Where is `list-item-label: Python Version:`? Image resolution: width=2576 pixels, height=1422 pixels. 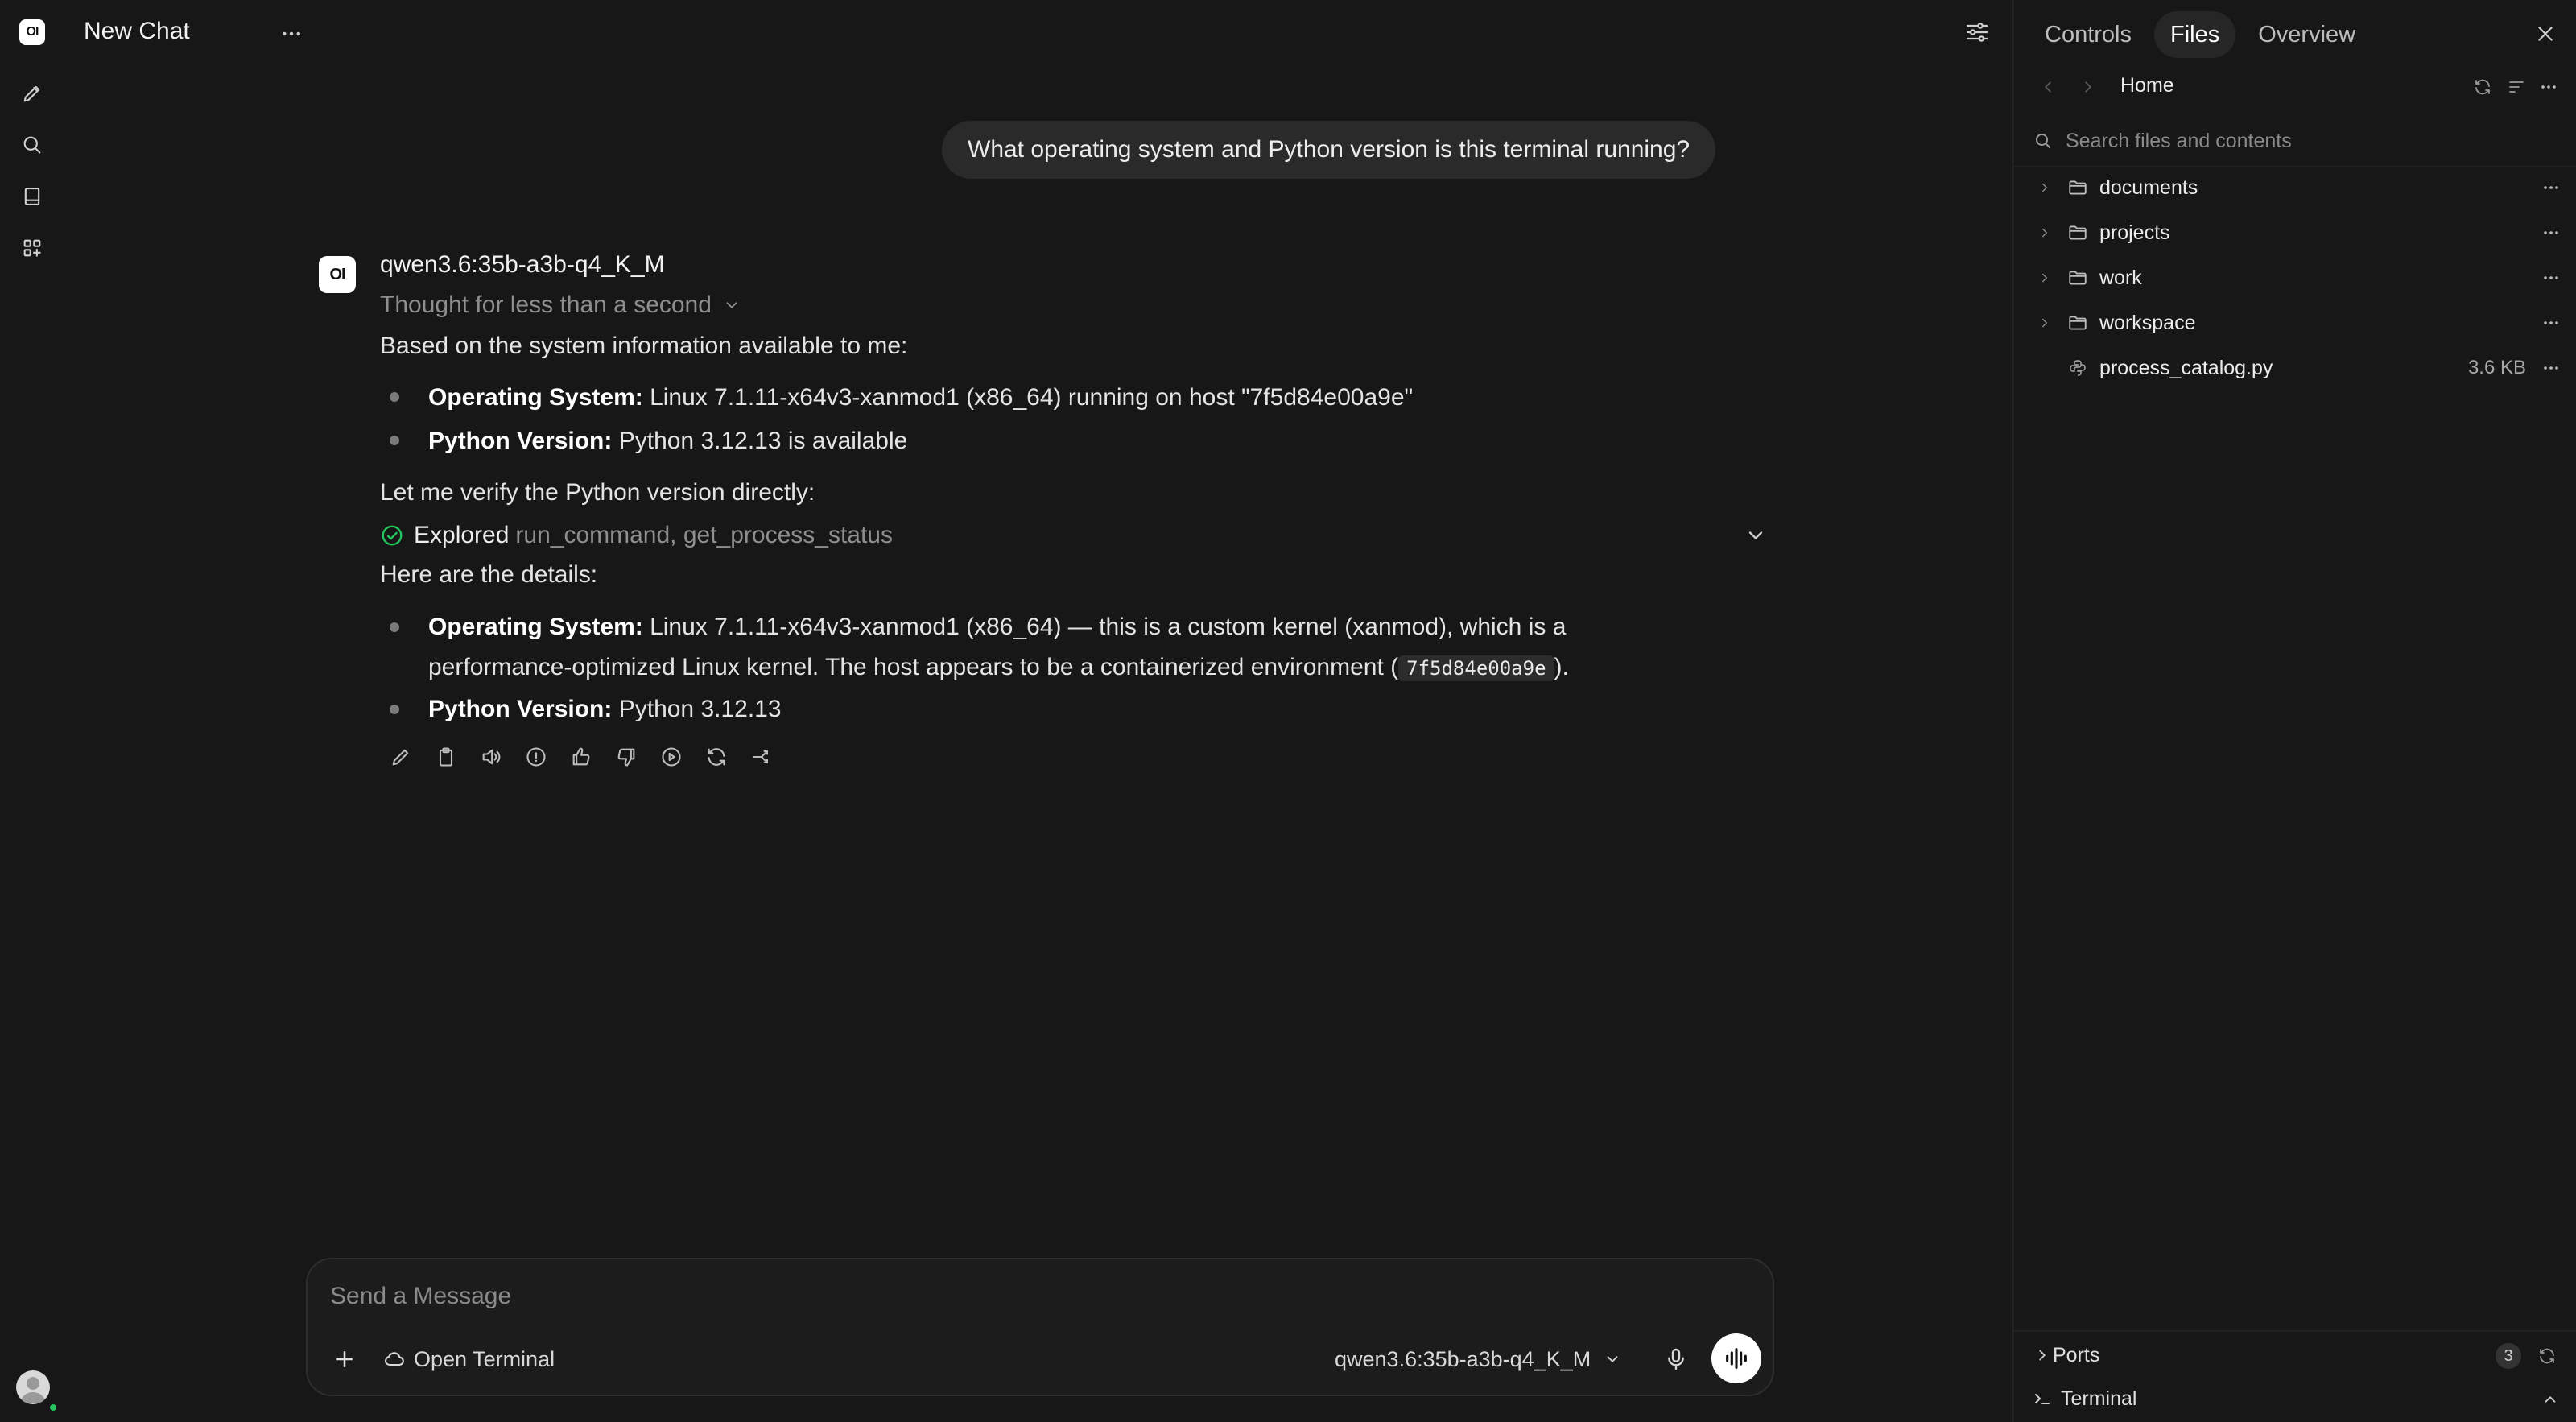
list-item-label: Python Version: is located at coordinates (520, 441).